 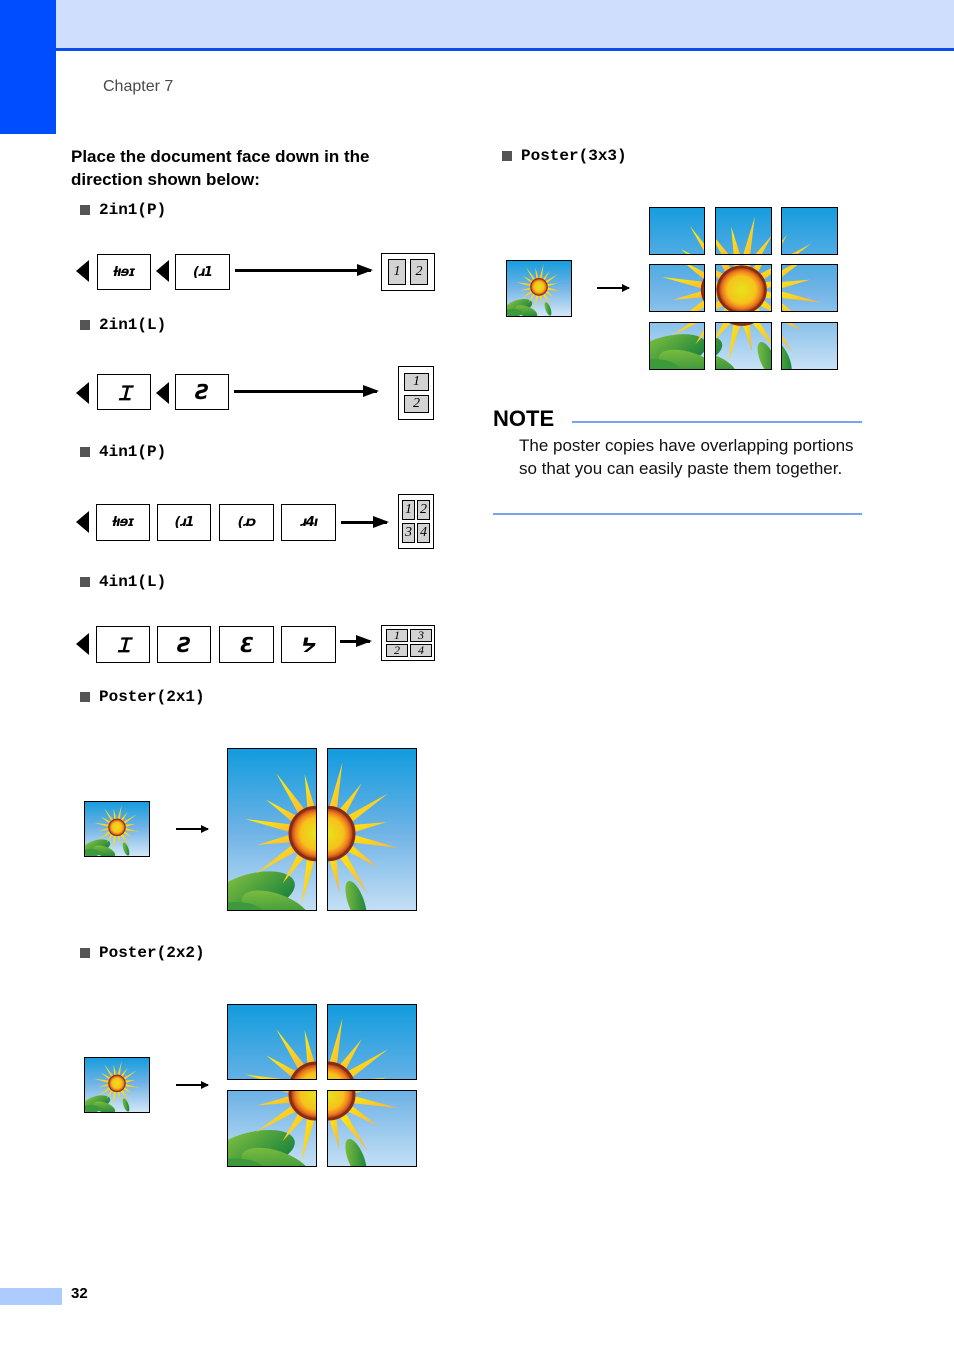 I want to click on output-cell: 3, so click(x=421, y=635).